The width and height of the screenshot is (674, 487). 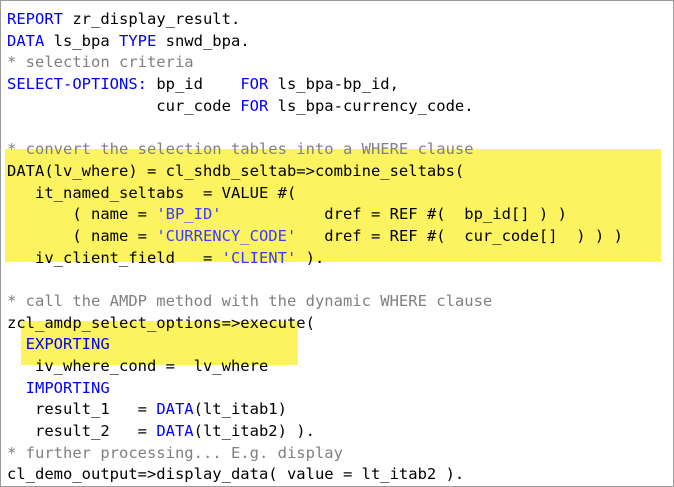 I want to click on code-token: zr_display_result., so click(x=152, y=19).